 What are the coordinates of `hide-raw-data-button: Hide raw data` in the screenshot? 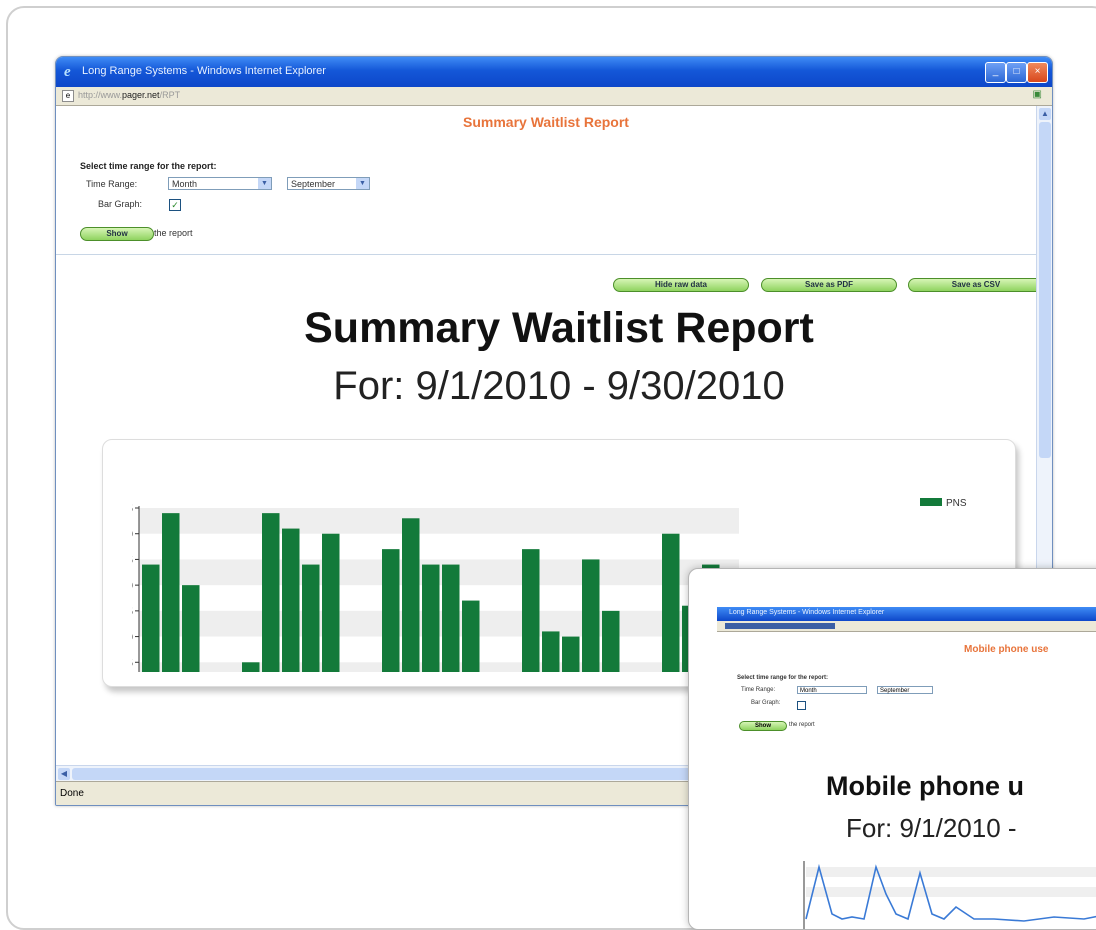 It's located at (681, 285).